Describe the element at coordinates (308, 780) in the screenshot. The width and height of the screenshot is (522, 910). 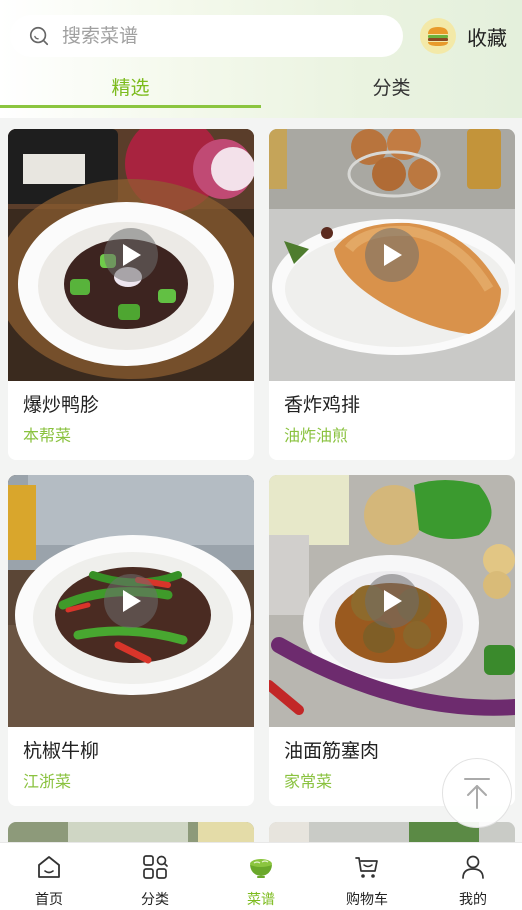
I see `recipe-tag: 家常菜` at that location.